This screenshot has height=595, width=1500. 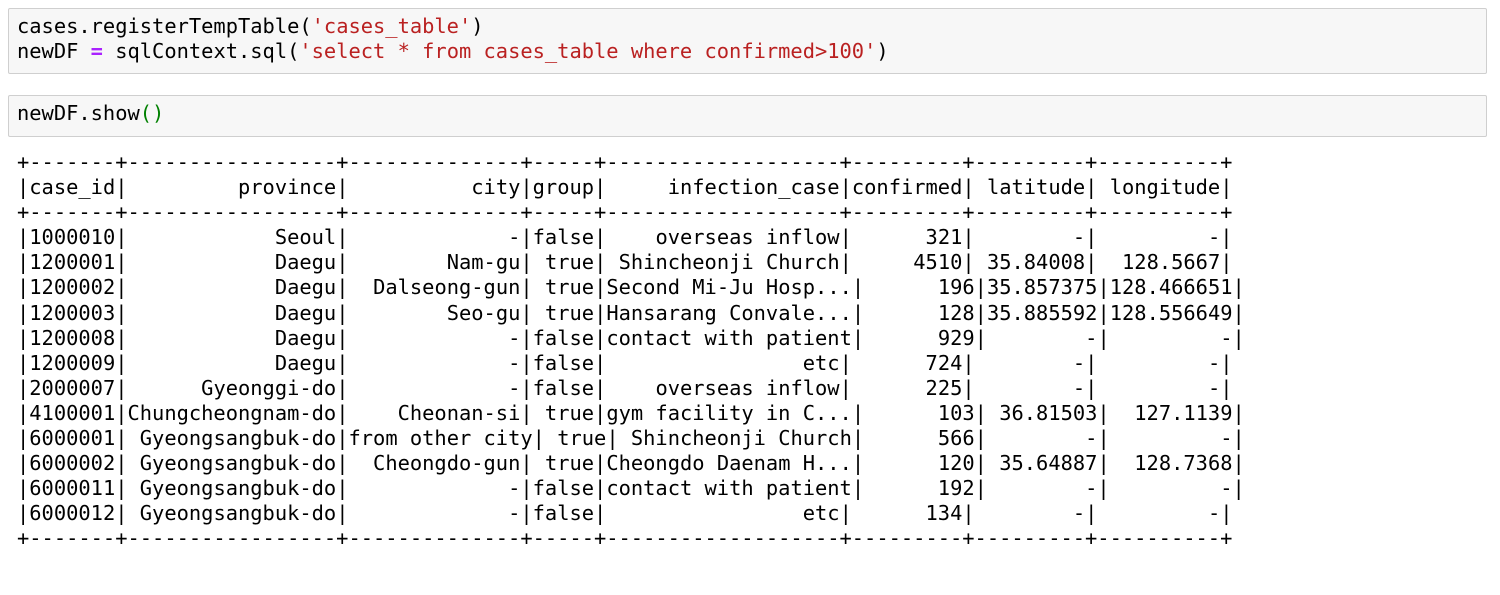 I want to click on table-cell: Seoul, so click(x=305, y=237).